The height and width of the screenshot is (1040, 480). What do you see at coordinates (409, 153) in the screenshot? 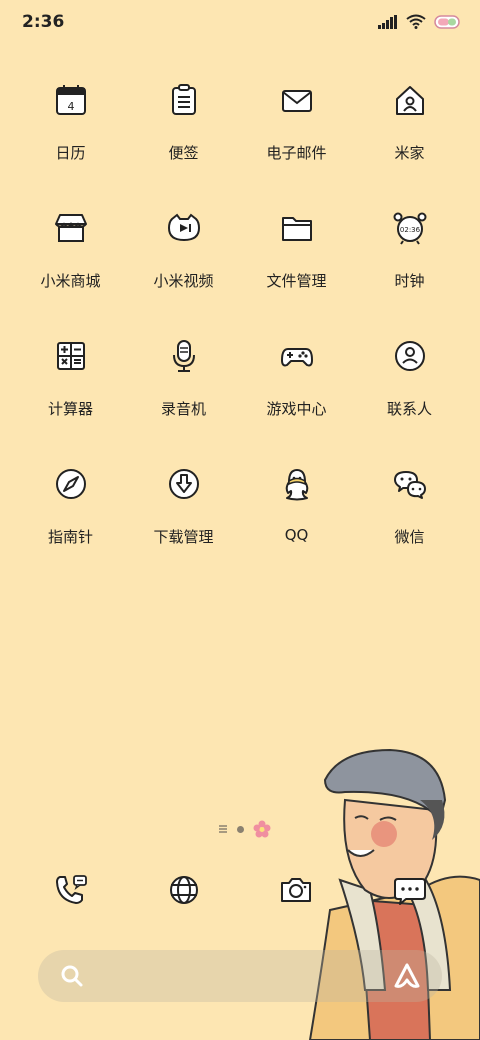
I see `app-label: 米家` at bounding box center [409, 153].